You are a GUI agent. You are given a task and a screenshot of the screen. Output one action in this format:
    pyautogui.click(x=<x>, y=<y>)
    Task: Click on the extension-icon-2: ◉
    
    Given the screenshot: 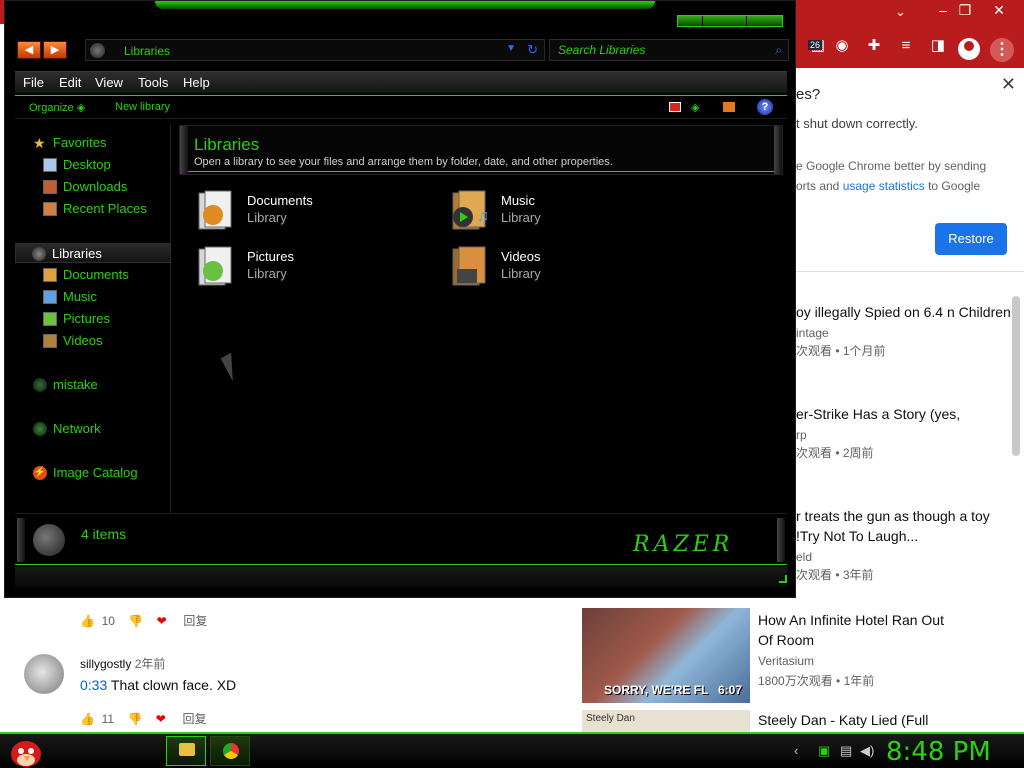 What is the action you would take?
    pyautogui.click(x=842, y=46)
    